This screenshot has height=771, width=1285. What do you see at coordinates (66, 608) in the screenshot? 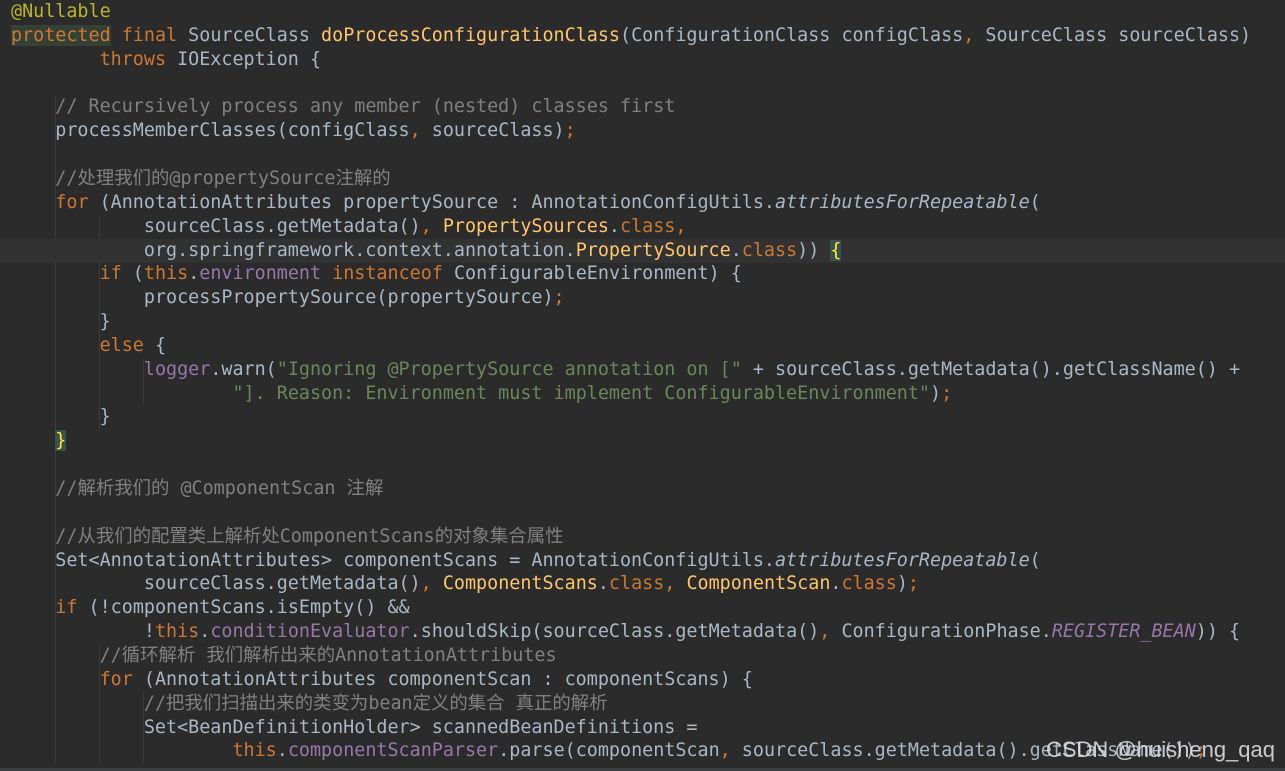
I see `code-token: if` at bounding box center [66, 608].